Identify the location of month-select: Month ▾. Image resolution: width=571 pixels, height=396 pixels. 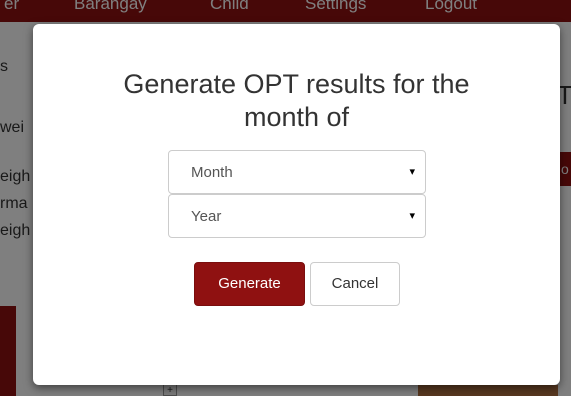
(297, 172).